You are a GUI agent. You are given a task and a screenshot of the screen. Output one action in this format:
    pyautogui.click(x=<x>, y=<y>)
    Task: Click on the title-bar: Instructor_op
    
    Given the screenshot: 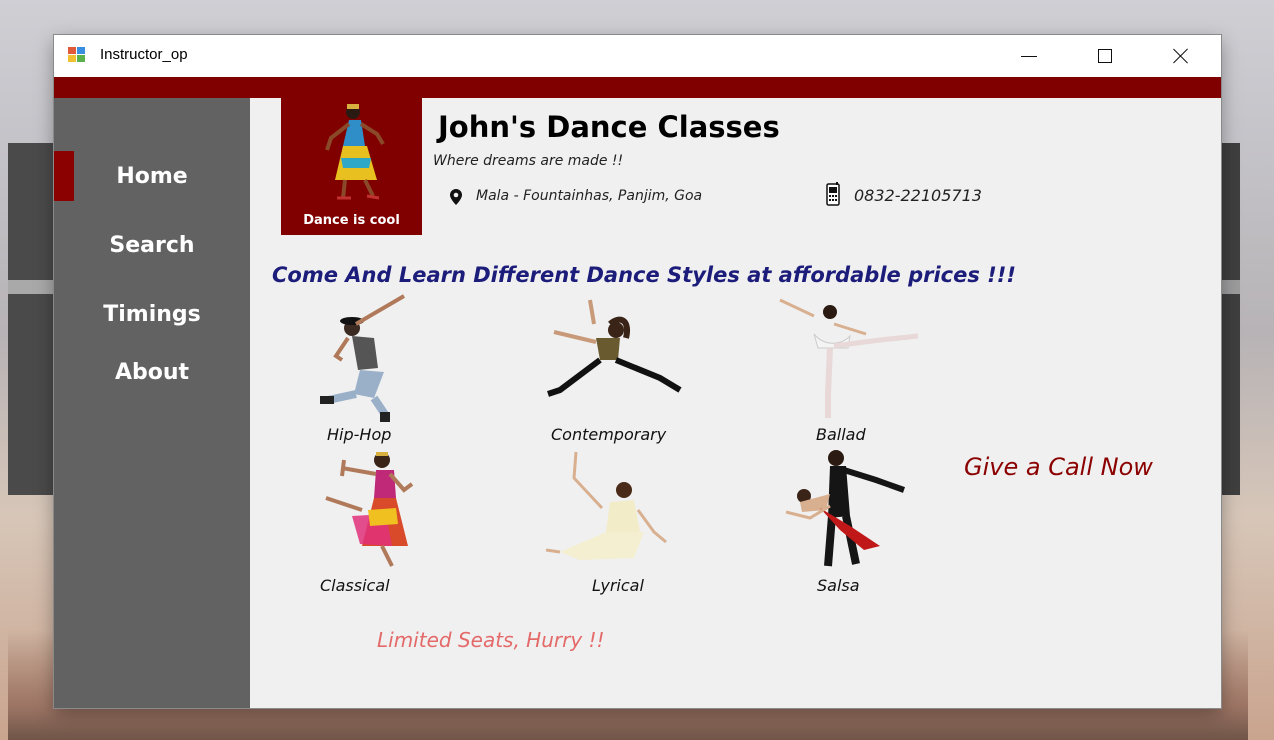 What is the action you would take?
    pyautogui.click(x=637, y=56)
    